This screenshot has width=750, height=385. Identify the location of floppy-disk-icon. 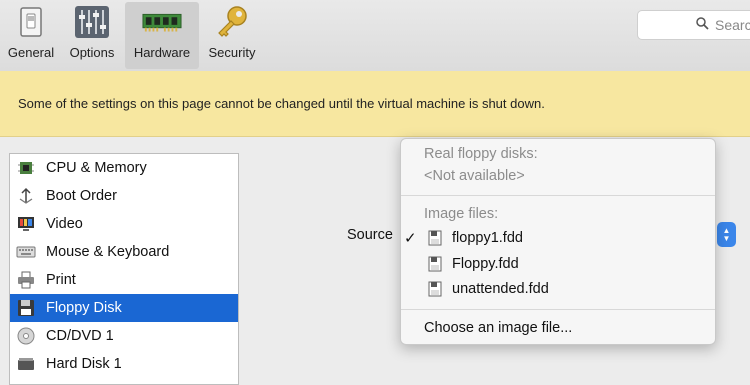
(26, 308).